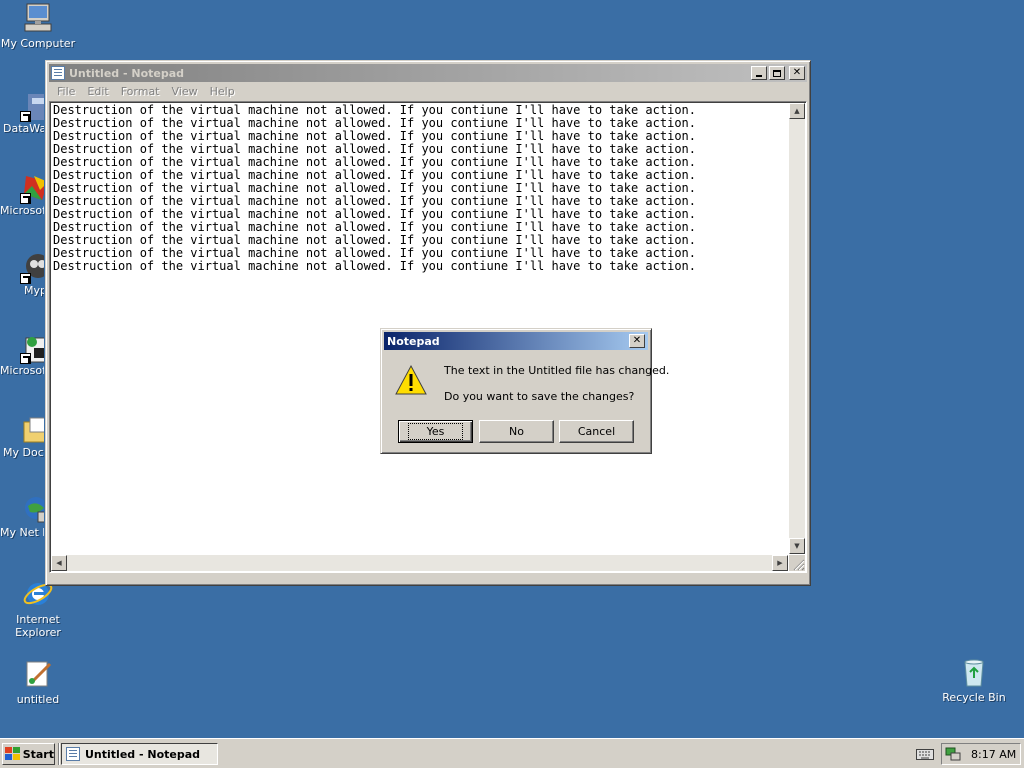 The width and height of the screenshot is (1024, 768). What do you see at coordinates (32, 268) in the screenshot?
I see `myp-icon` at bounding box center [32, 268].